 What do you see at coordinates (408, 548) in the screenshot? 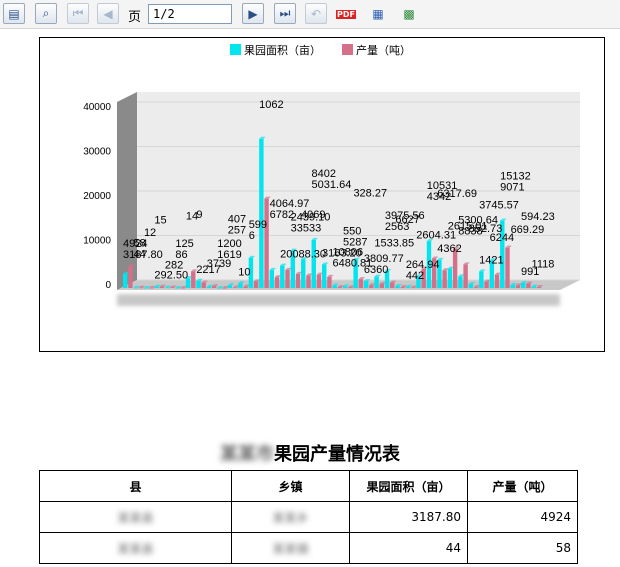
I see `area-cell: 44` at bounding box center [408, 548].